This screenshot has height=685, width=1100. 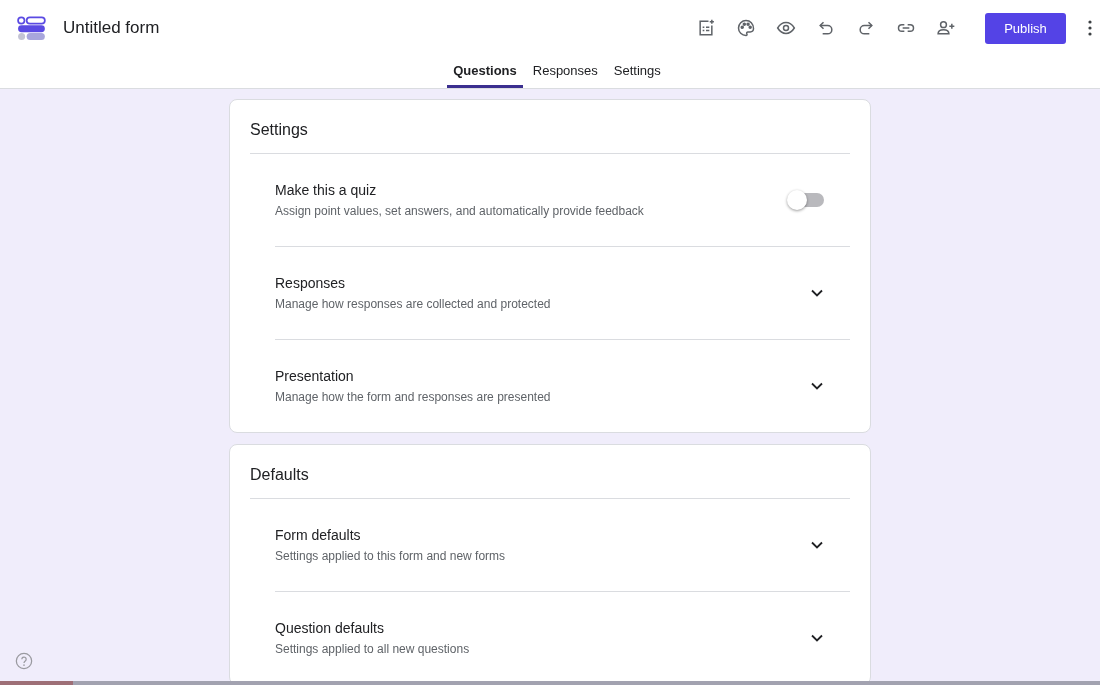 I want to click on setting-description: Assign point values, set answers, and automatically provide feedback, so click(x=460, y=211).